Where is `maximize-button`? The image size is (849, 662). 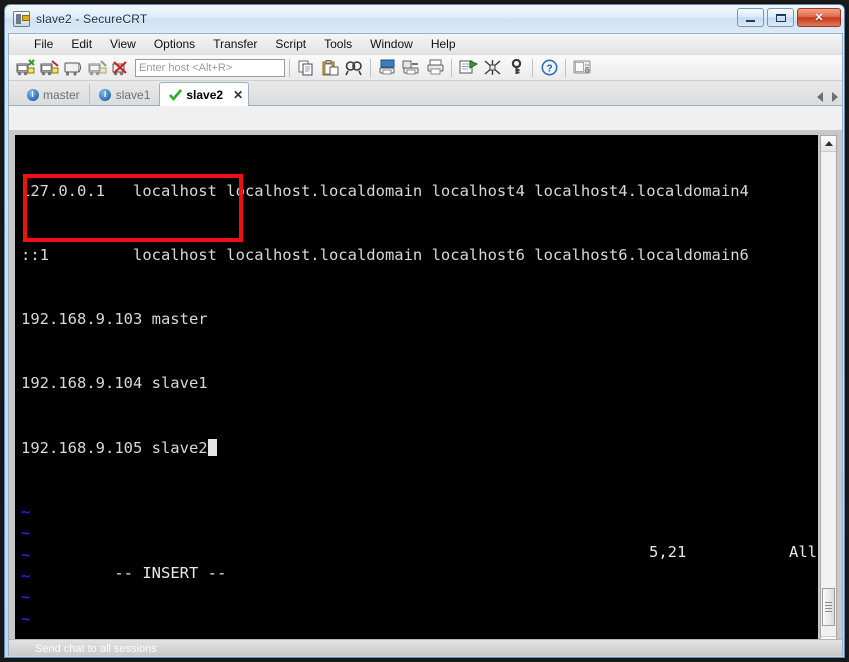 maximize-button is located at coordinates (780, 17).